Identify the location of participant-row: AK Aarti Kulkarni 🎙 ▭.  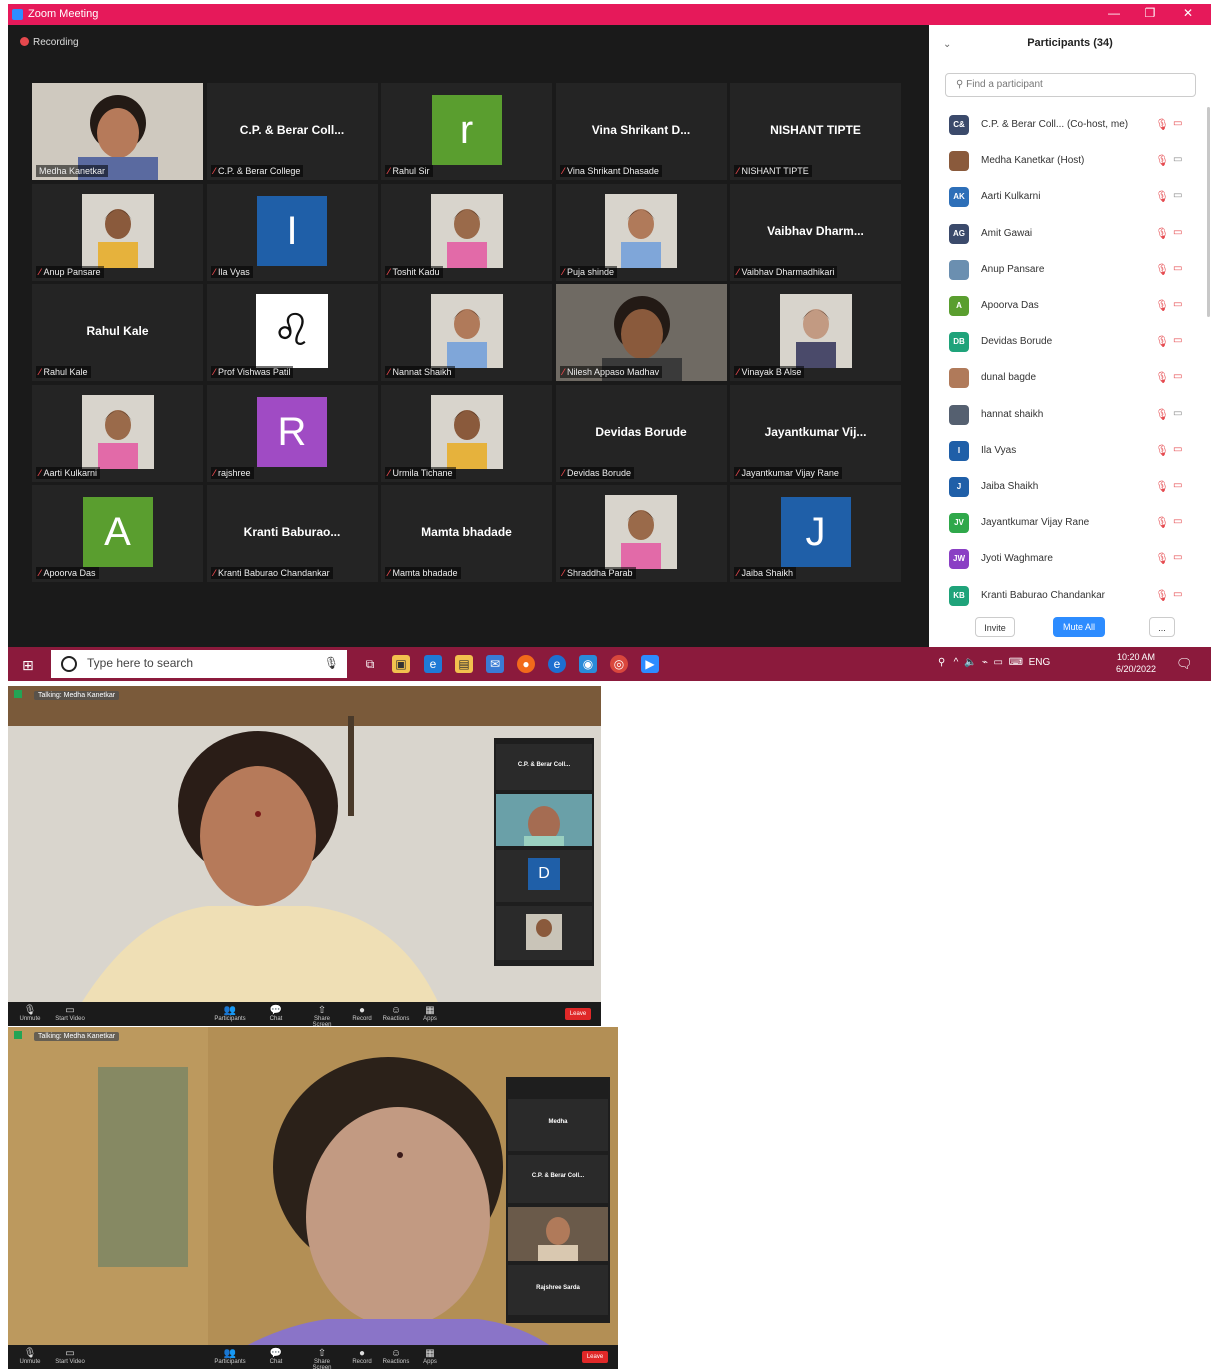
(1072, 197).